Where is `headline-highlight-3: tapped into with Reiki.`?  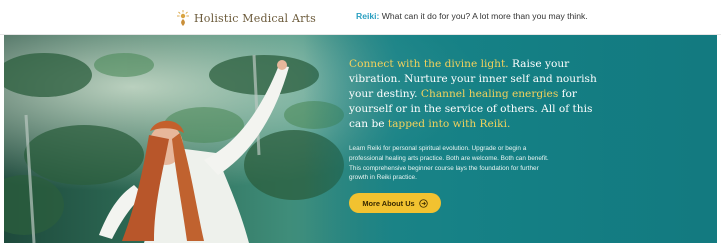
headline-highlight-3: tapped into with Reiki. is located at coordinates (449, 124).